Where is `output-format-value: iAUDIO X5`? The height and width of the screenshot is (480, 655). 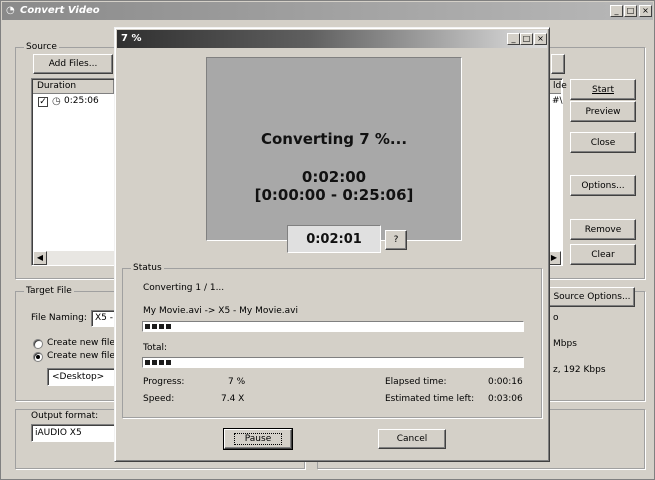 output-format-value: iAUDIO X5 is located at coordinates (58, 433).